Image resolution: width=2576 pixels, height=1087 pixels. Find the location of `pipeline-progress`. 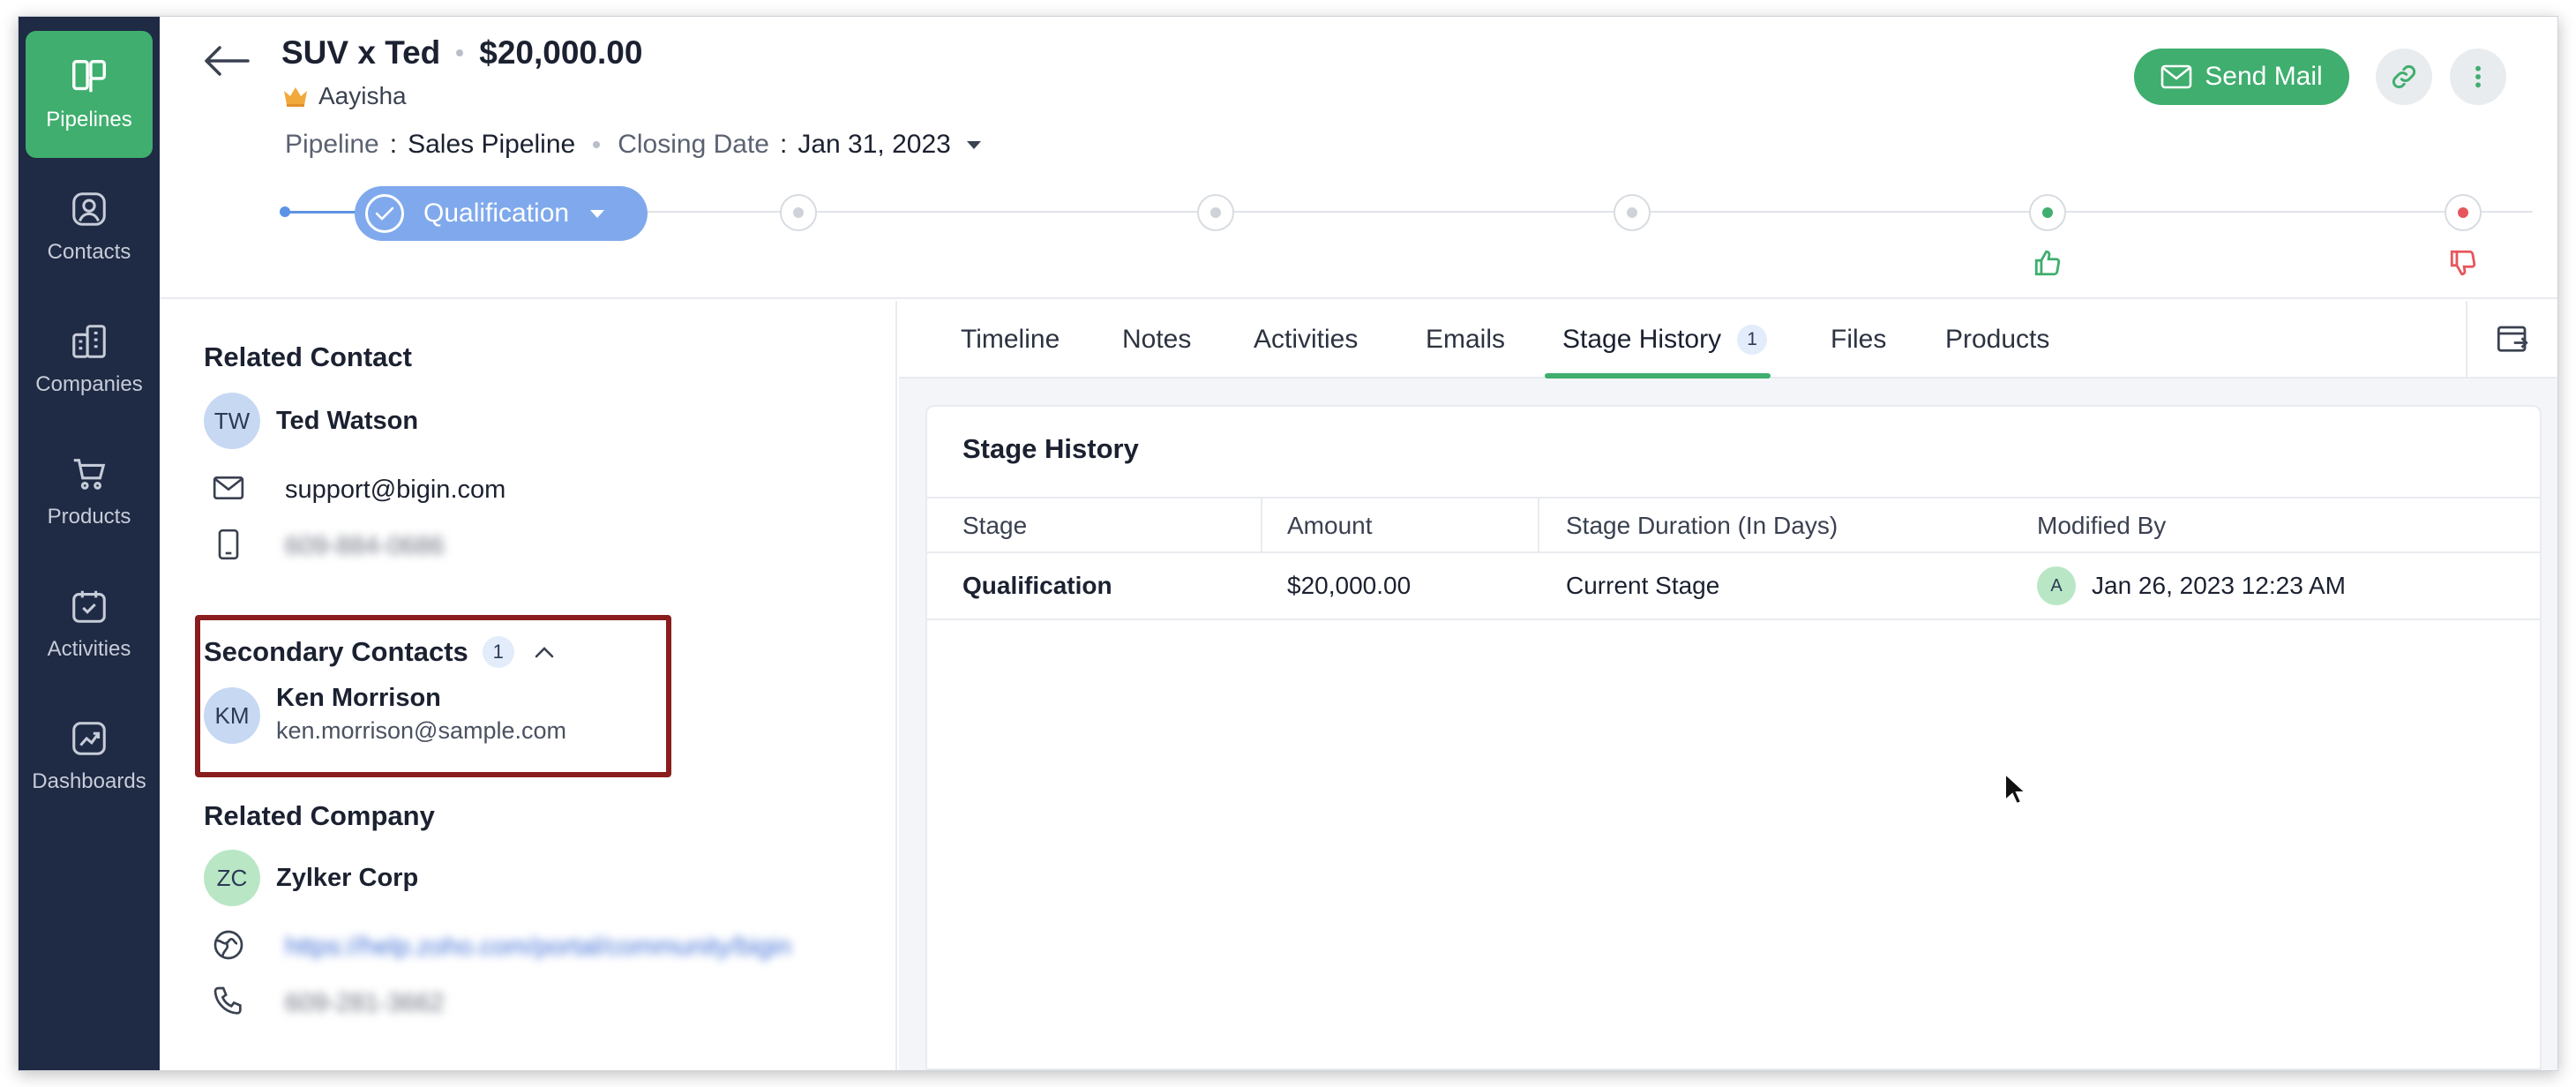

pipeline-progress is located at coordinates (320, 212).